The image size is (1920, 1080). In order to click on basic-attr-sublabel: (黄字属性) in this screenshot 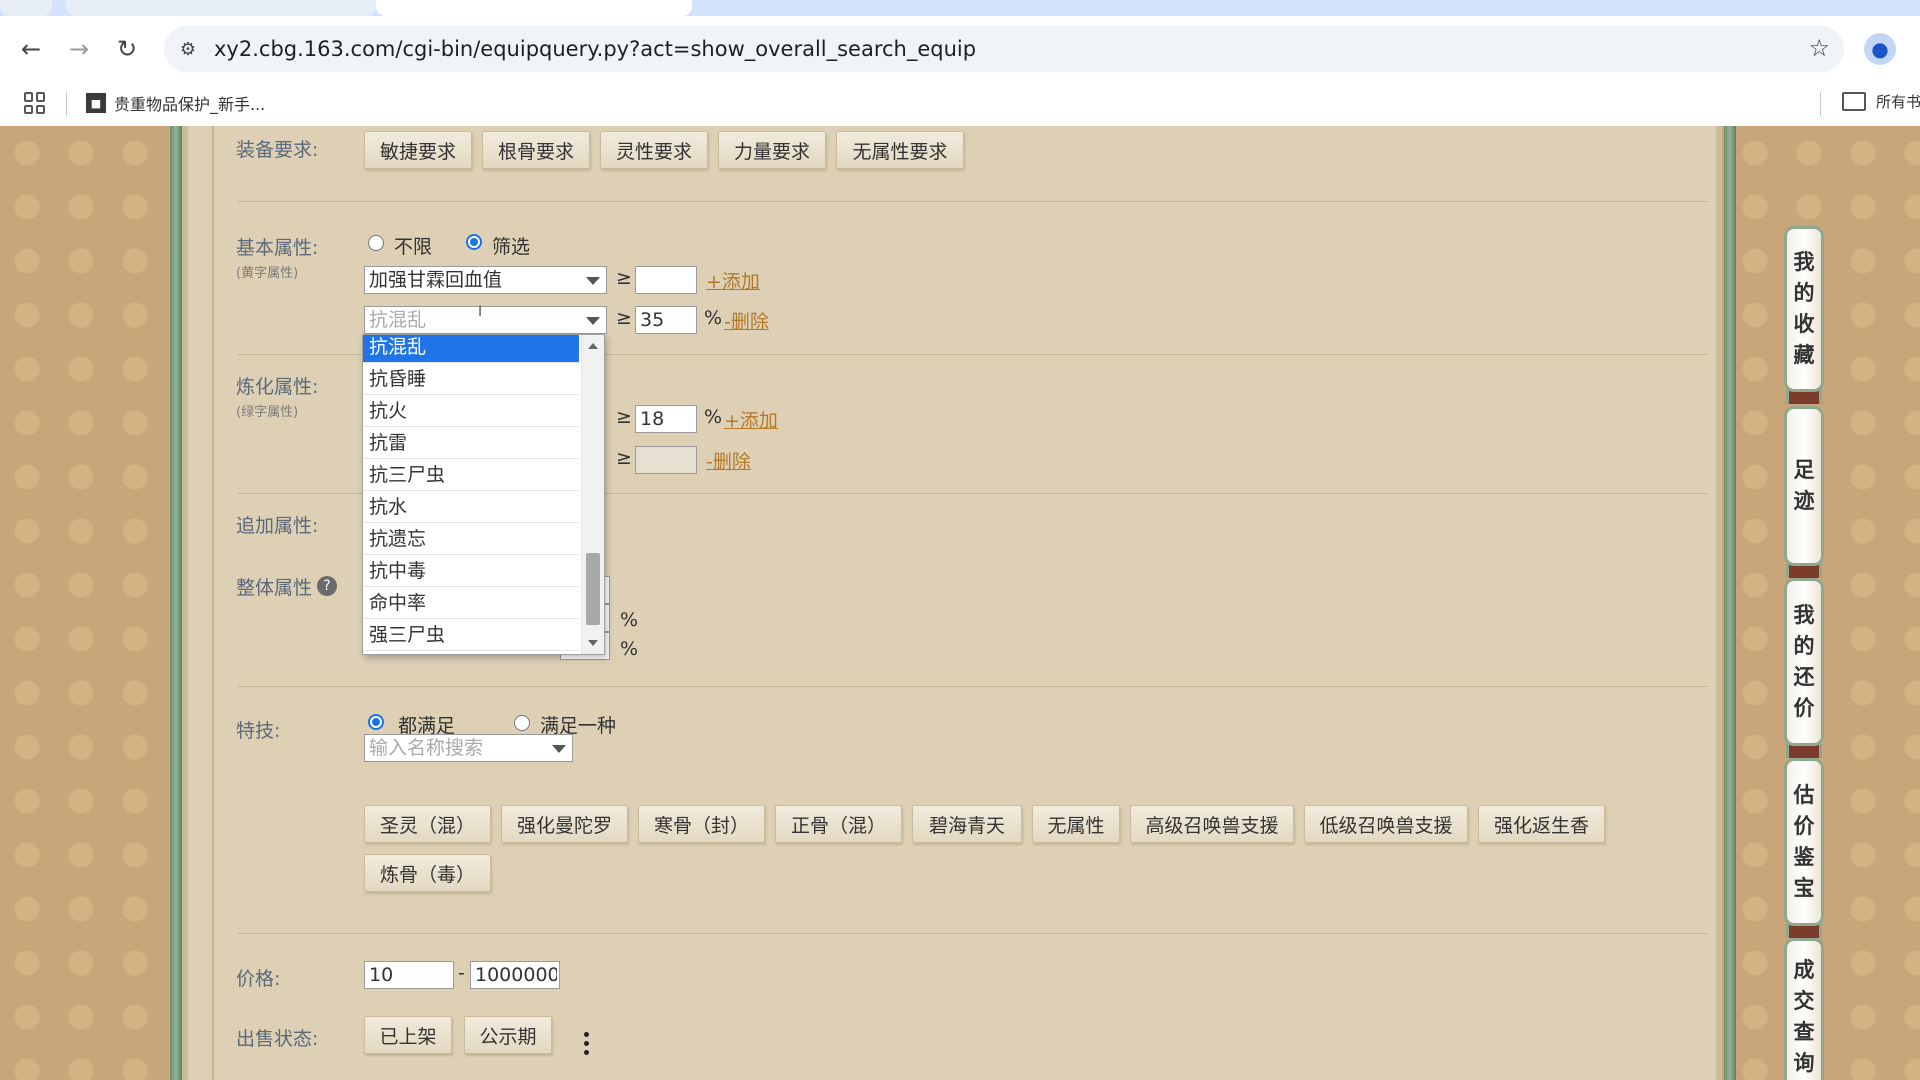, I will do `click(267, 273)`.